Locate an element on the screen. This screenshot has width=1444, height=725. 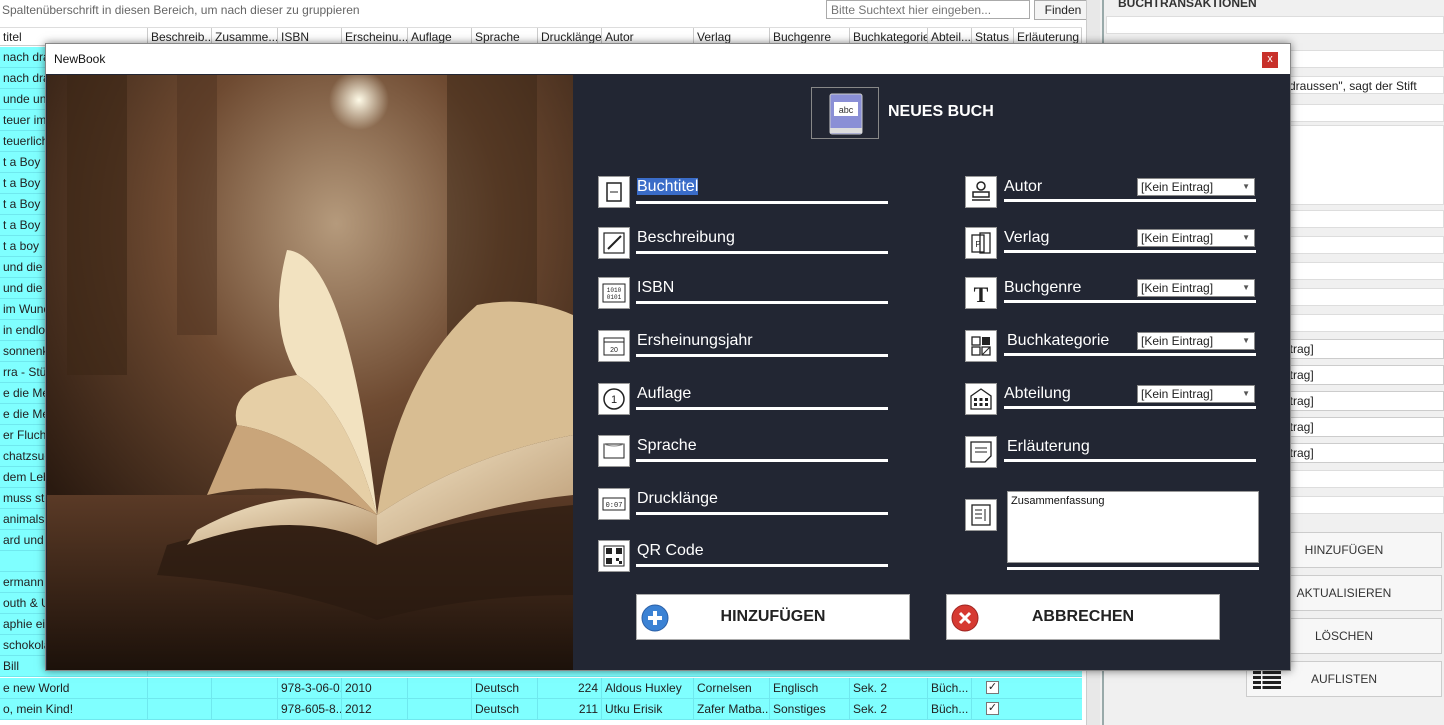
cell-title: o, mein Kind! is located at coordinates (74, 709).